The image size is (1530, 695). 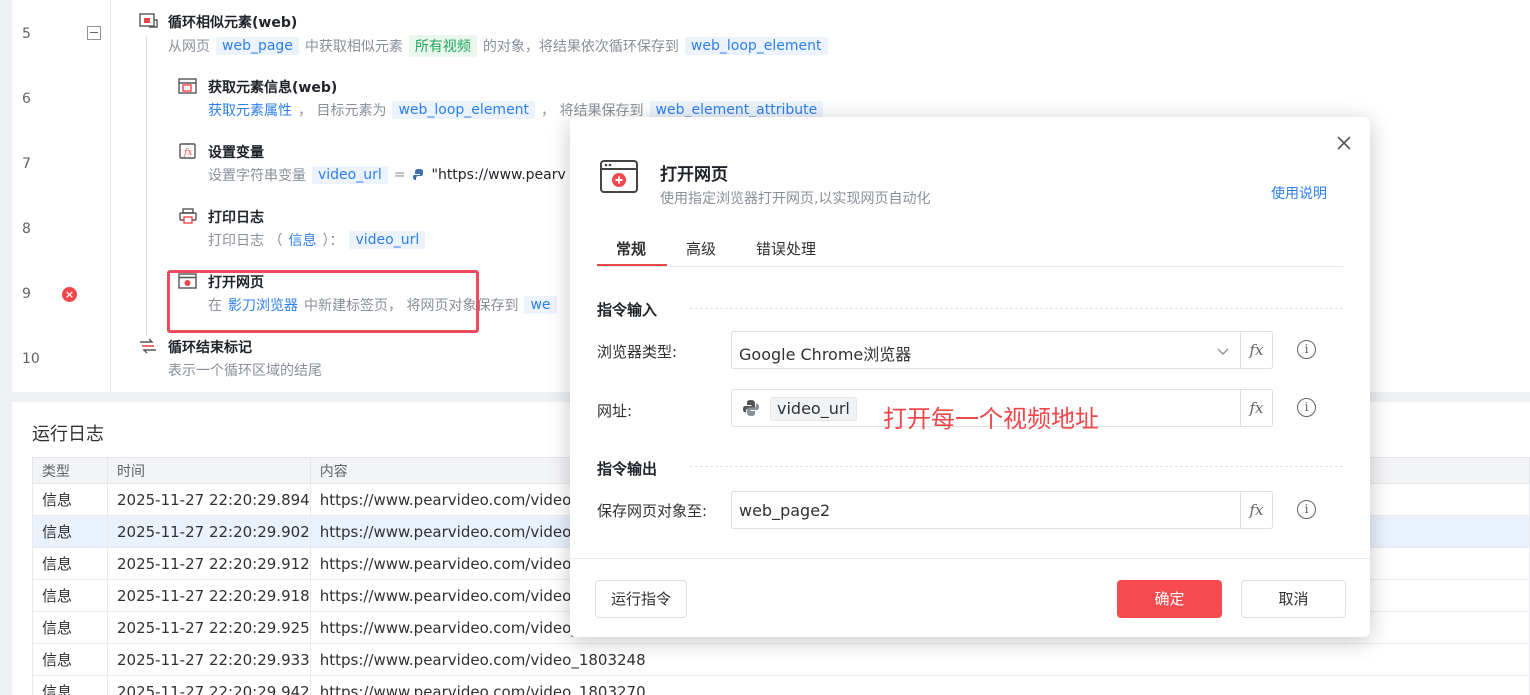 I want to click on step-description: 打印日志 （ 信息 ）： video_url, so click(x=317, y=240).